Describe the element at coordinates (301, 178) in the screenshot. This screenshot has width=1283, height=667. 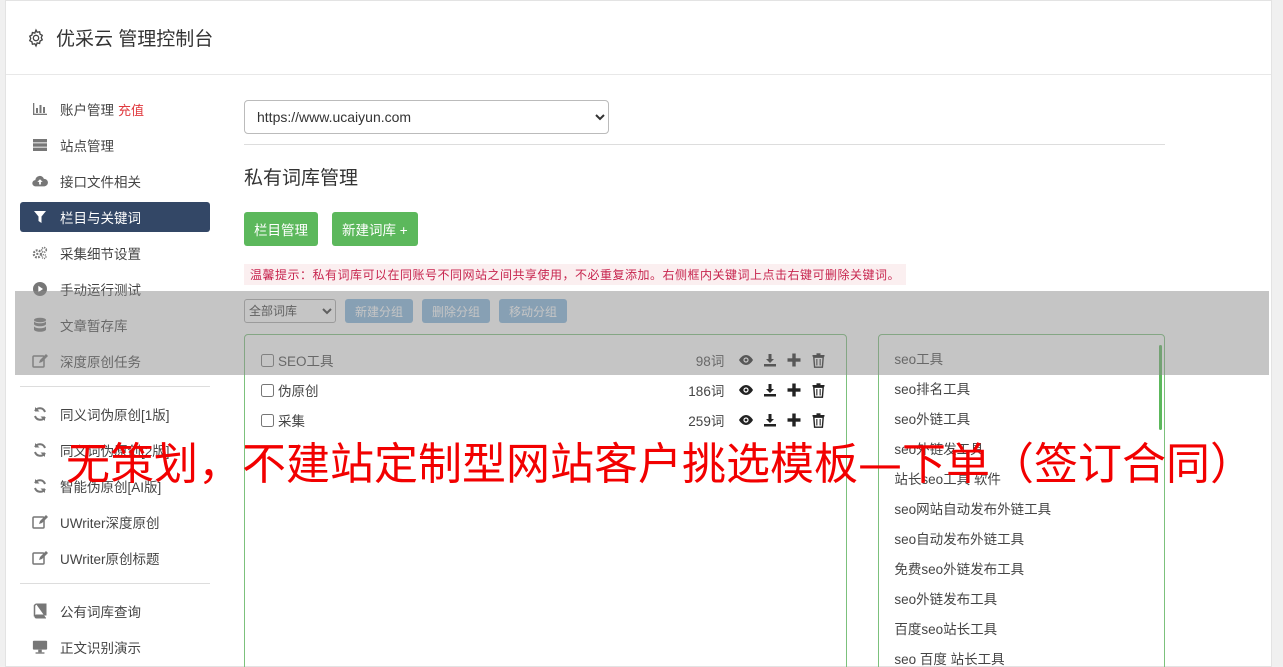
I see `section-title: 私有词库管理` at that location.